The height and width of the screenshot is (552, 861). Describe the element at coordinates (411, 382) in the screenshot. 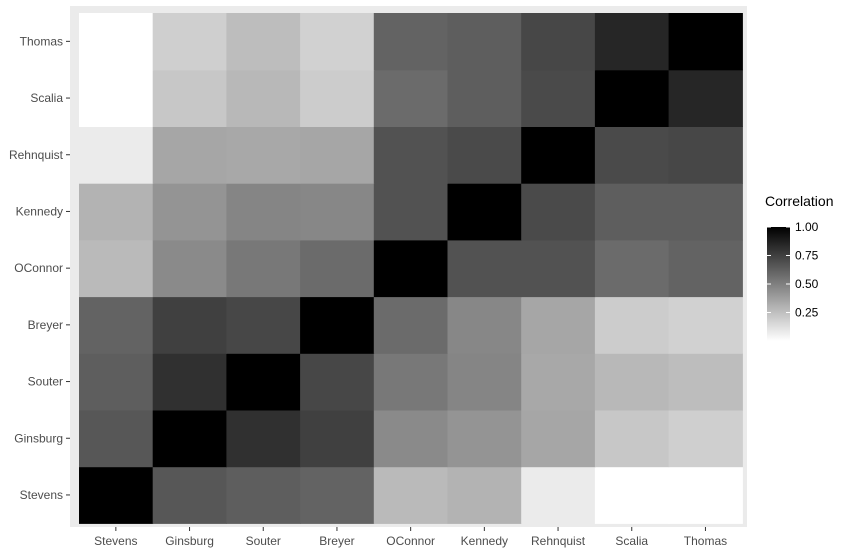

I see `heatmap-cell-oconnor-souter` at that location.